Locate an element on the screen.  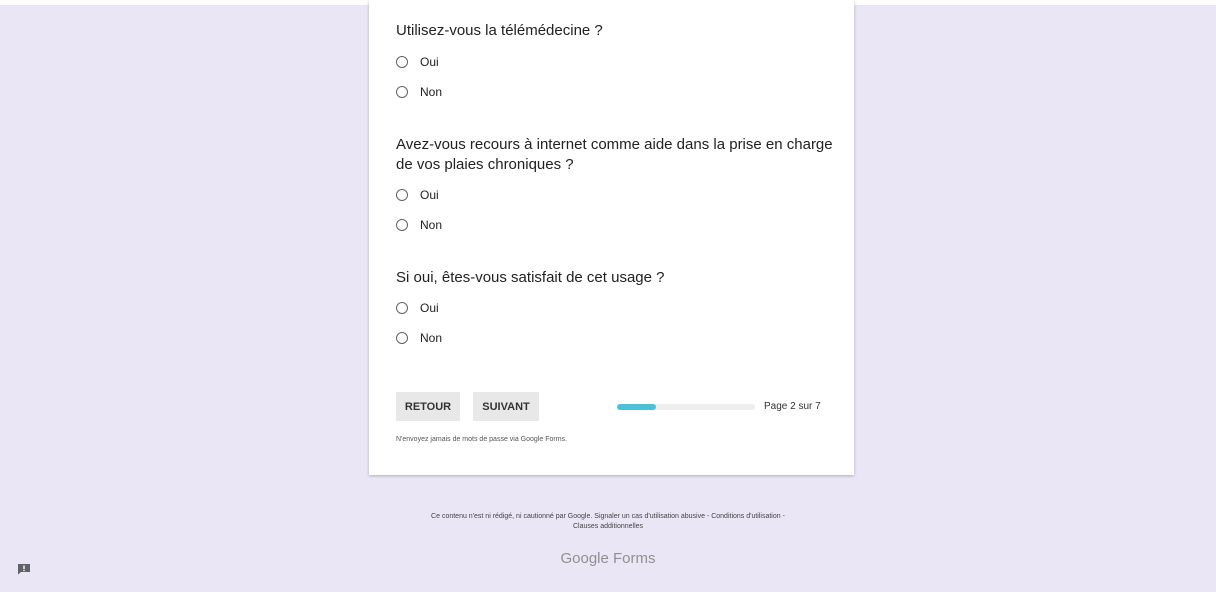
progress-fill is located at coordinates (636, 407).